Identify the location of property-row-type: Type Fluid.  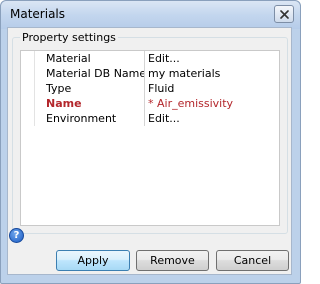
(150, 88).